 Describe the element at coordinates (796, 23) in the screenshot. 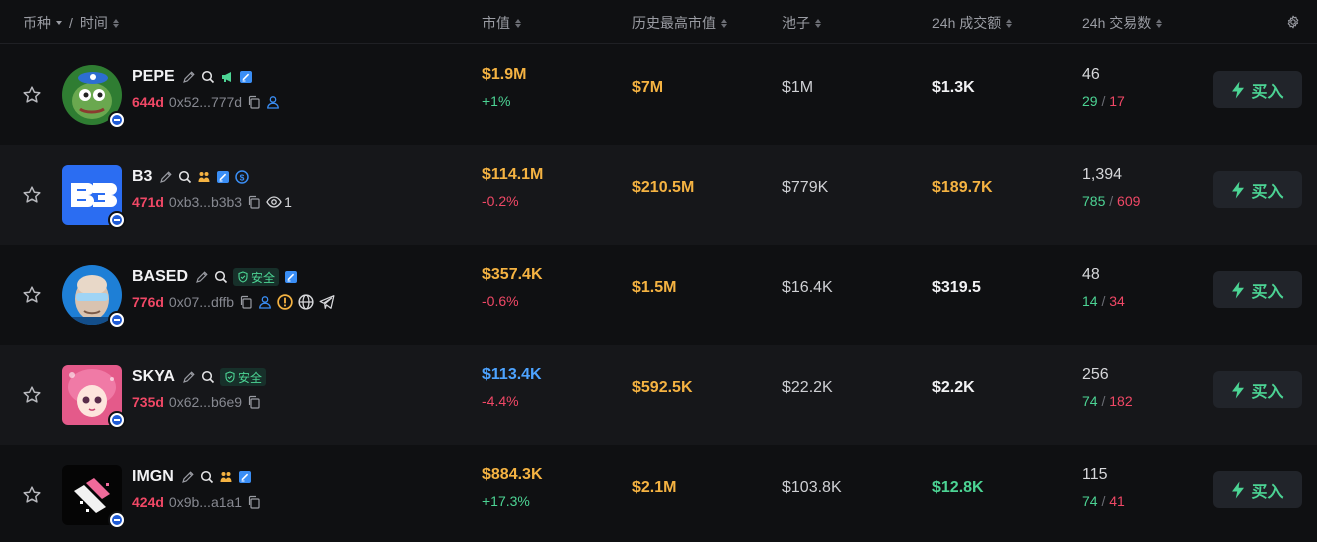

I see `header-pool-label: 池子` at that location.